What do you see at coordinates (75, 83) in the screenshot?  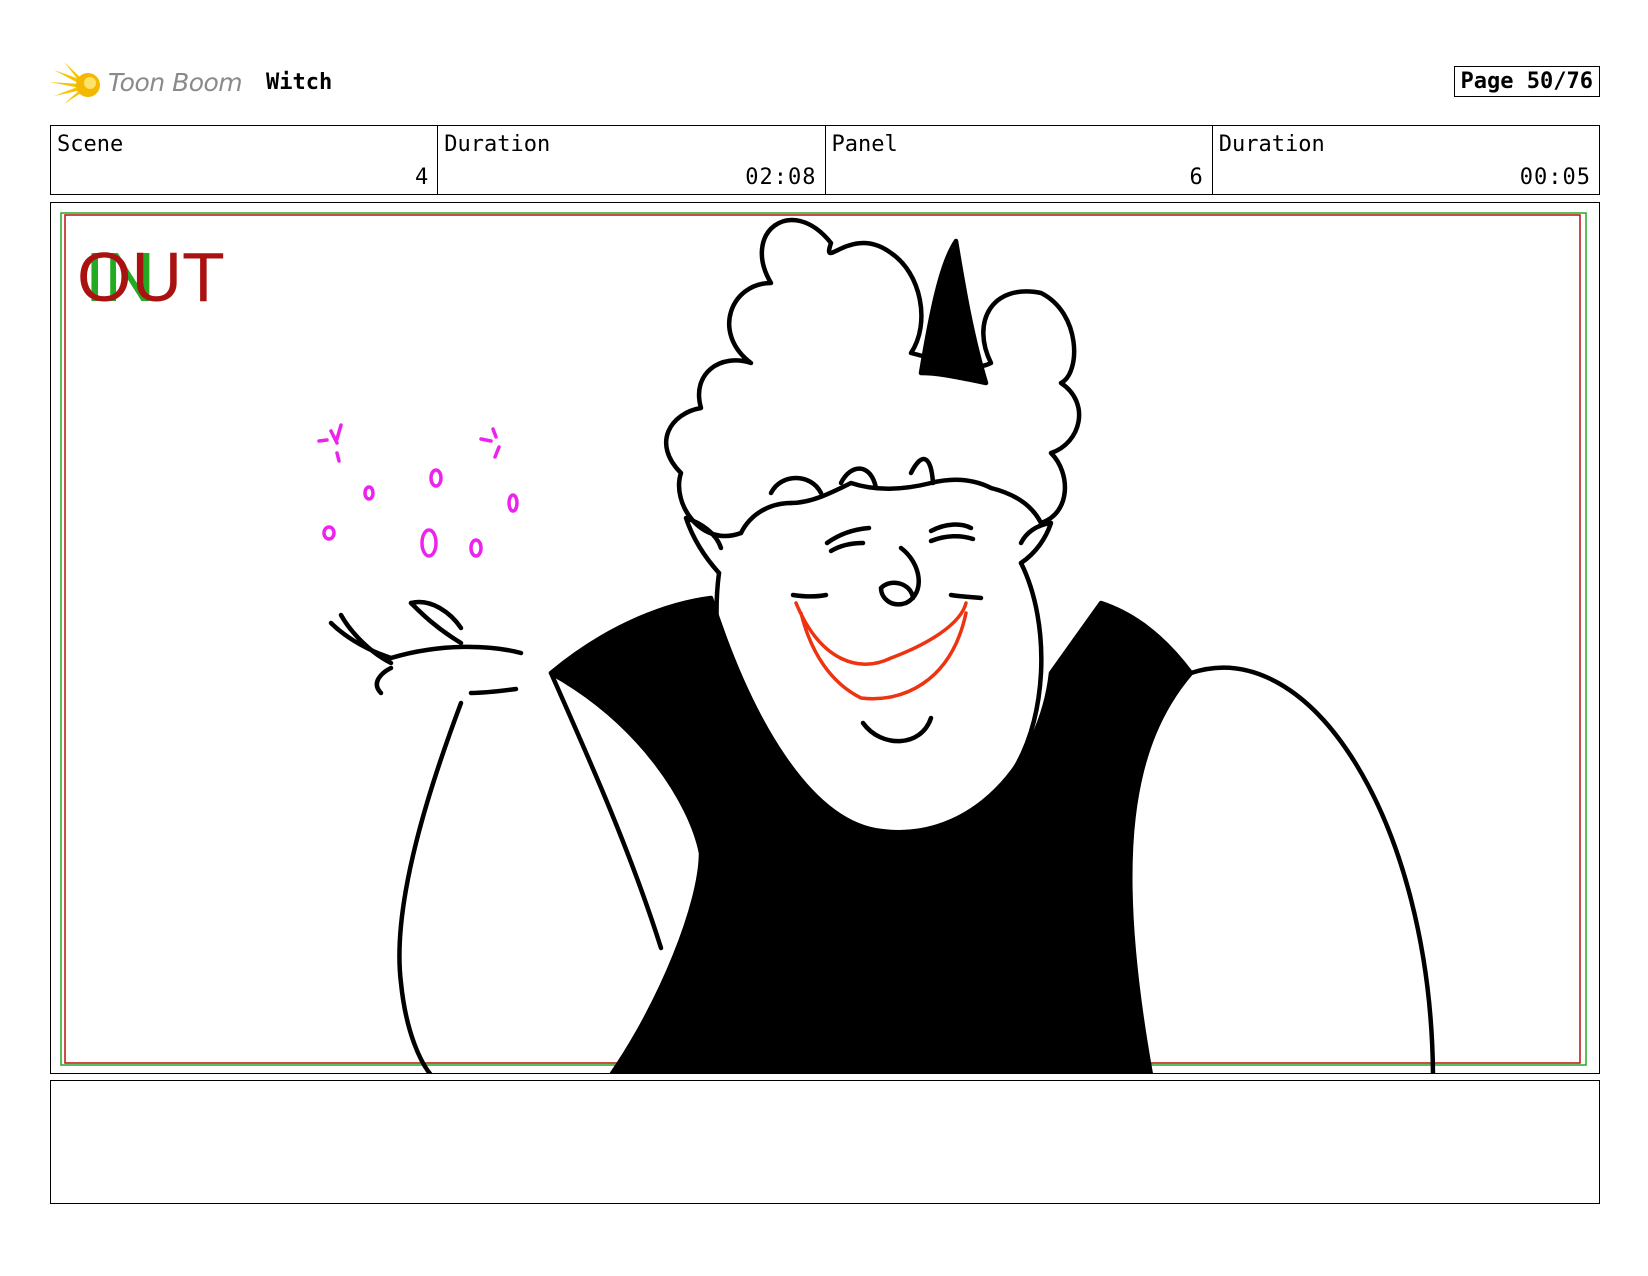 I see `starburst-icon` at bounding box center [75, 83].